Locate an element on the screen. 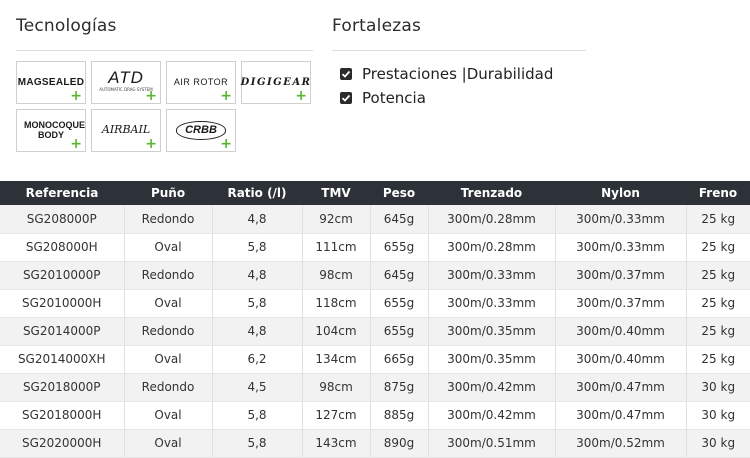 This screenshot has width=750, height=458. table-cell: SG2020000H is located at coordinates (62, 443).